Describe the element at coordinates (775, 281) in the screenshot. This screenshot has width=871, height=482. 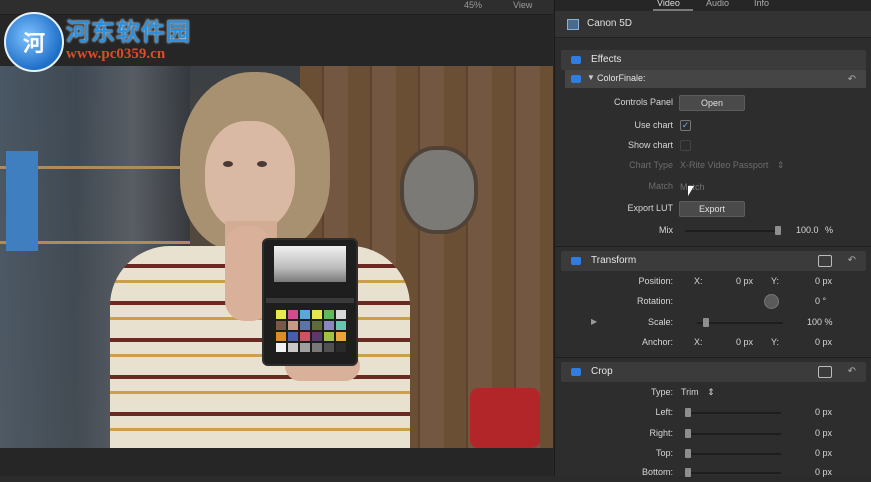
I see `position-y-axis-label: Y:` at that location.